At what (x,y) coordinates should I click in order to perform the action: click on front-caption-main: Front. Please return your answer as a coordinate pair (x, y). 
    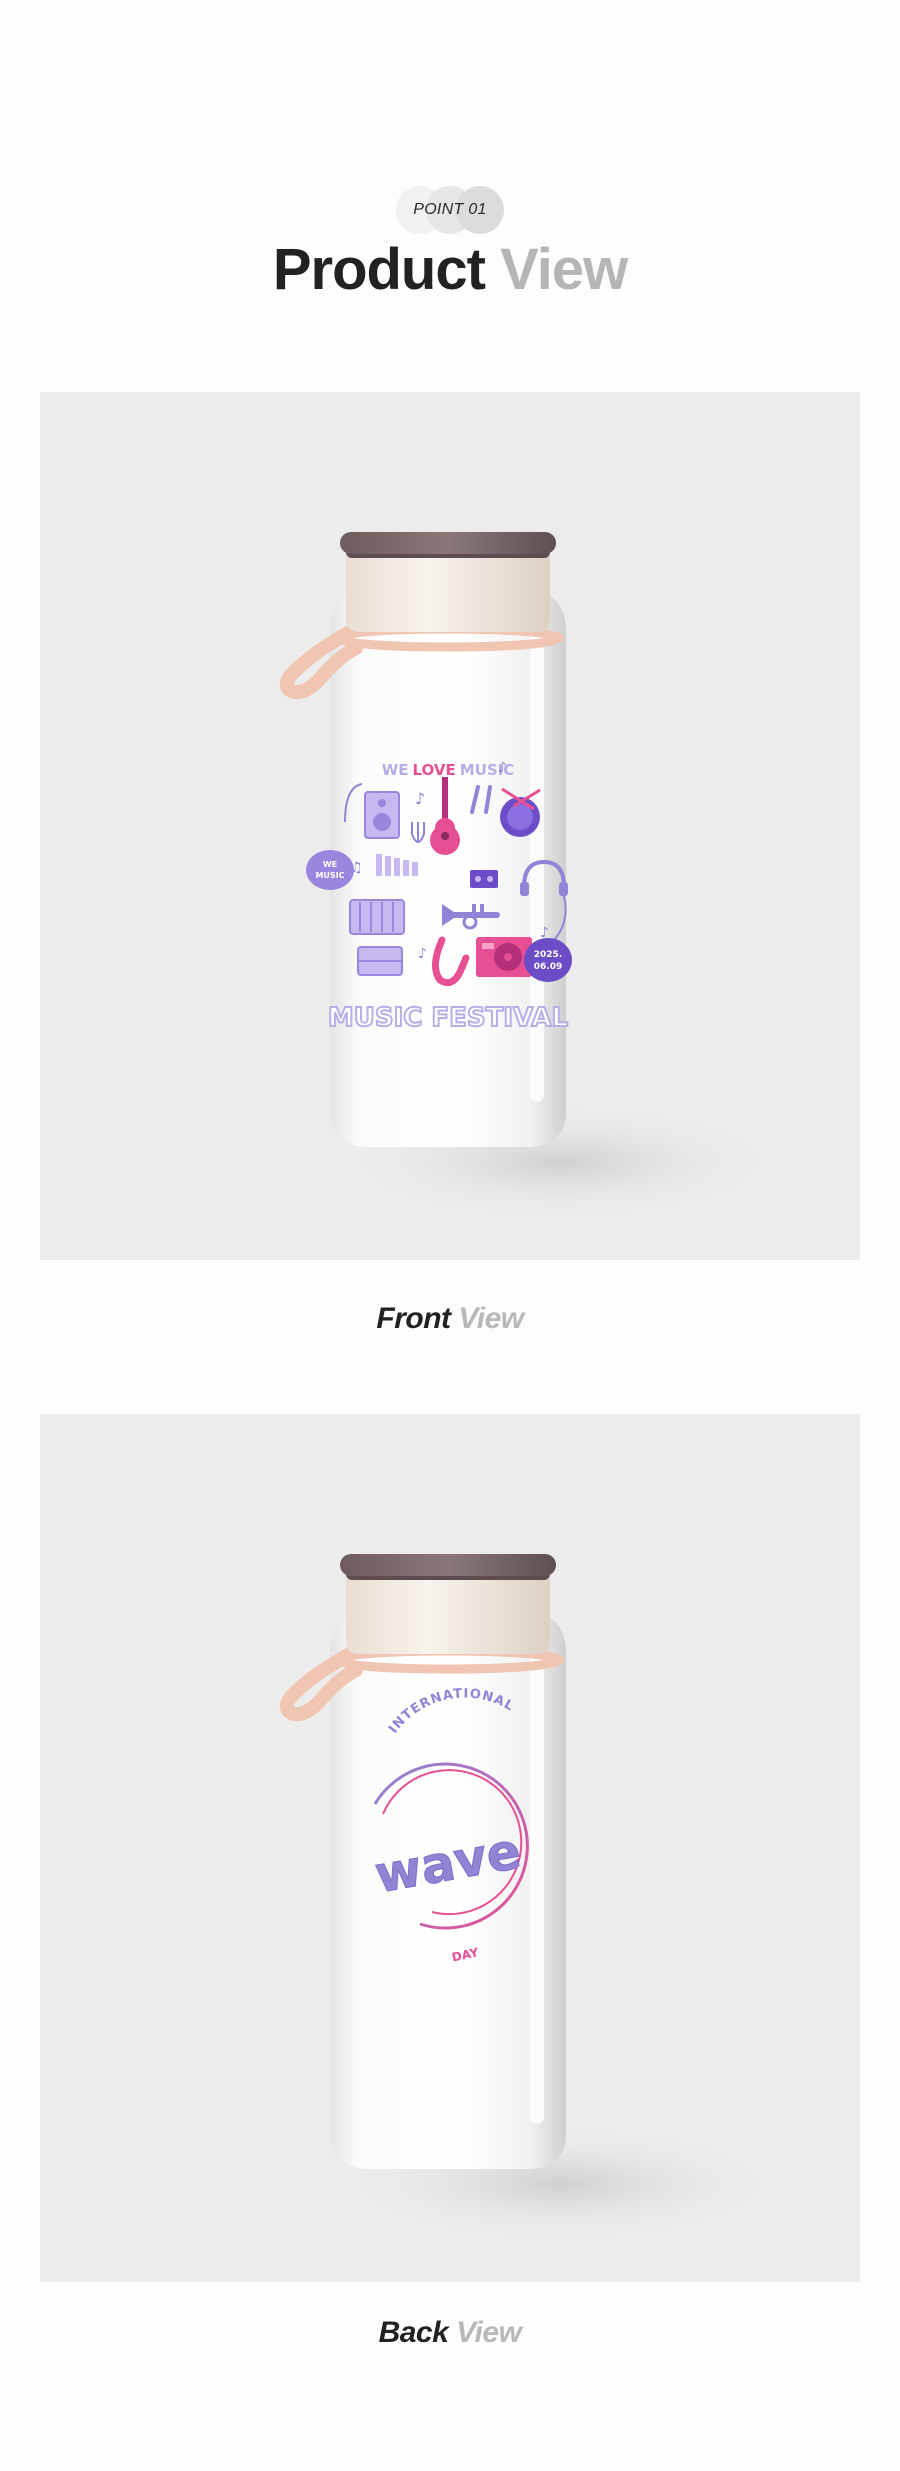
    Looking at the image, I should click on (413, 1318).